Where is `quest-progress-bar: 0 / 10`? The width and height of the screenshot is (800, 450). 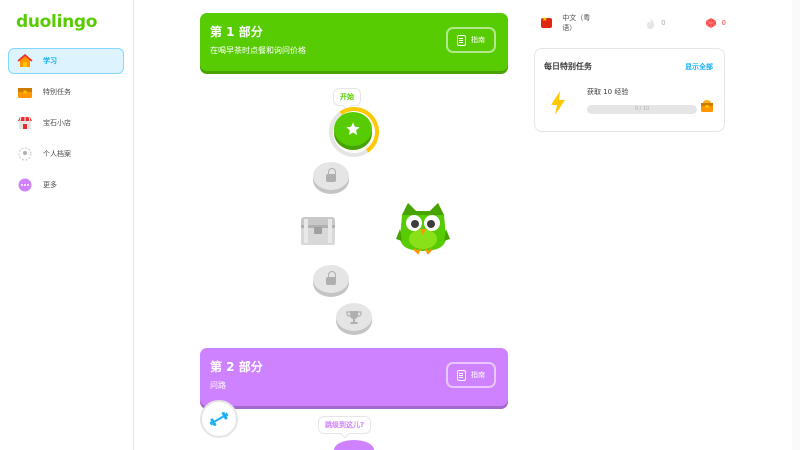
quest-progress-bar: 0 / 10 is located at coordinates (642, 109).